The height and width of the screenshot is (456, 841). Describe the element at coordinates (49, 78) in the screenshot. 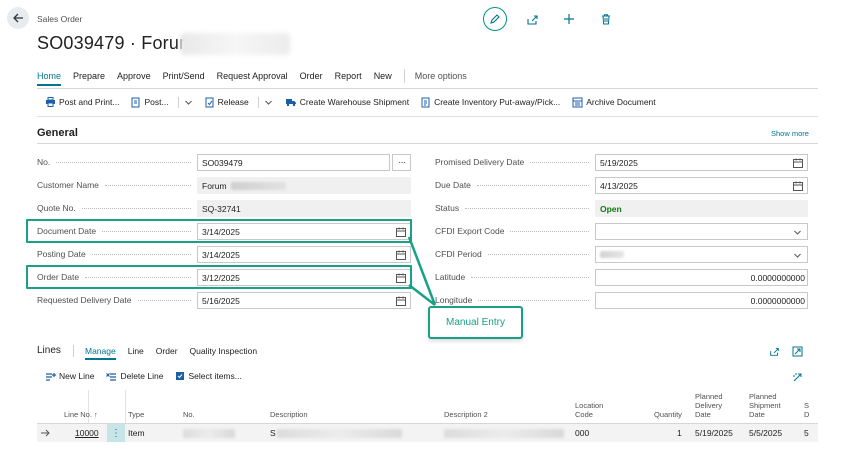

I see `menu-home: Home` at that location.